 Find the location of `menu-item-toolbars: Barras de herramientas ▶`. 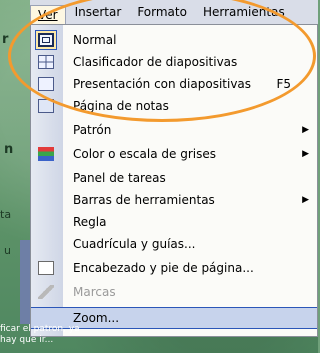

menu-item-toolbars: Barras de herramientas ▶ is located at coordinates (174, 200).